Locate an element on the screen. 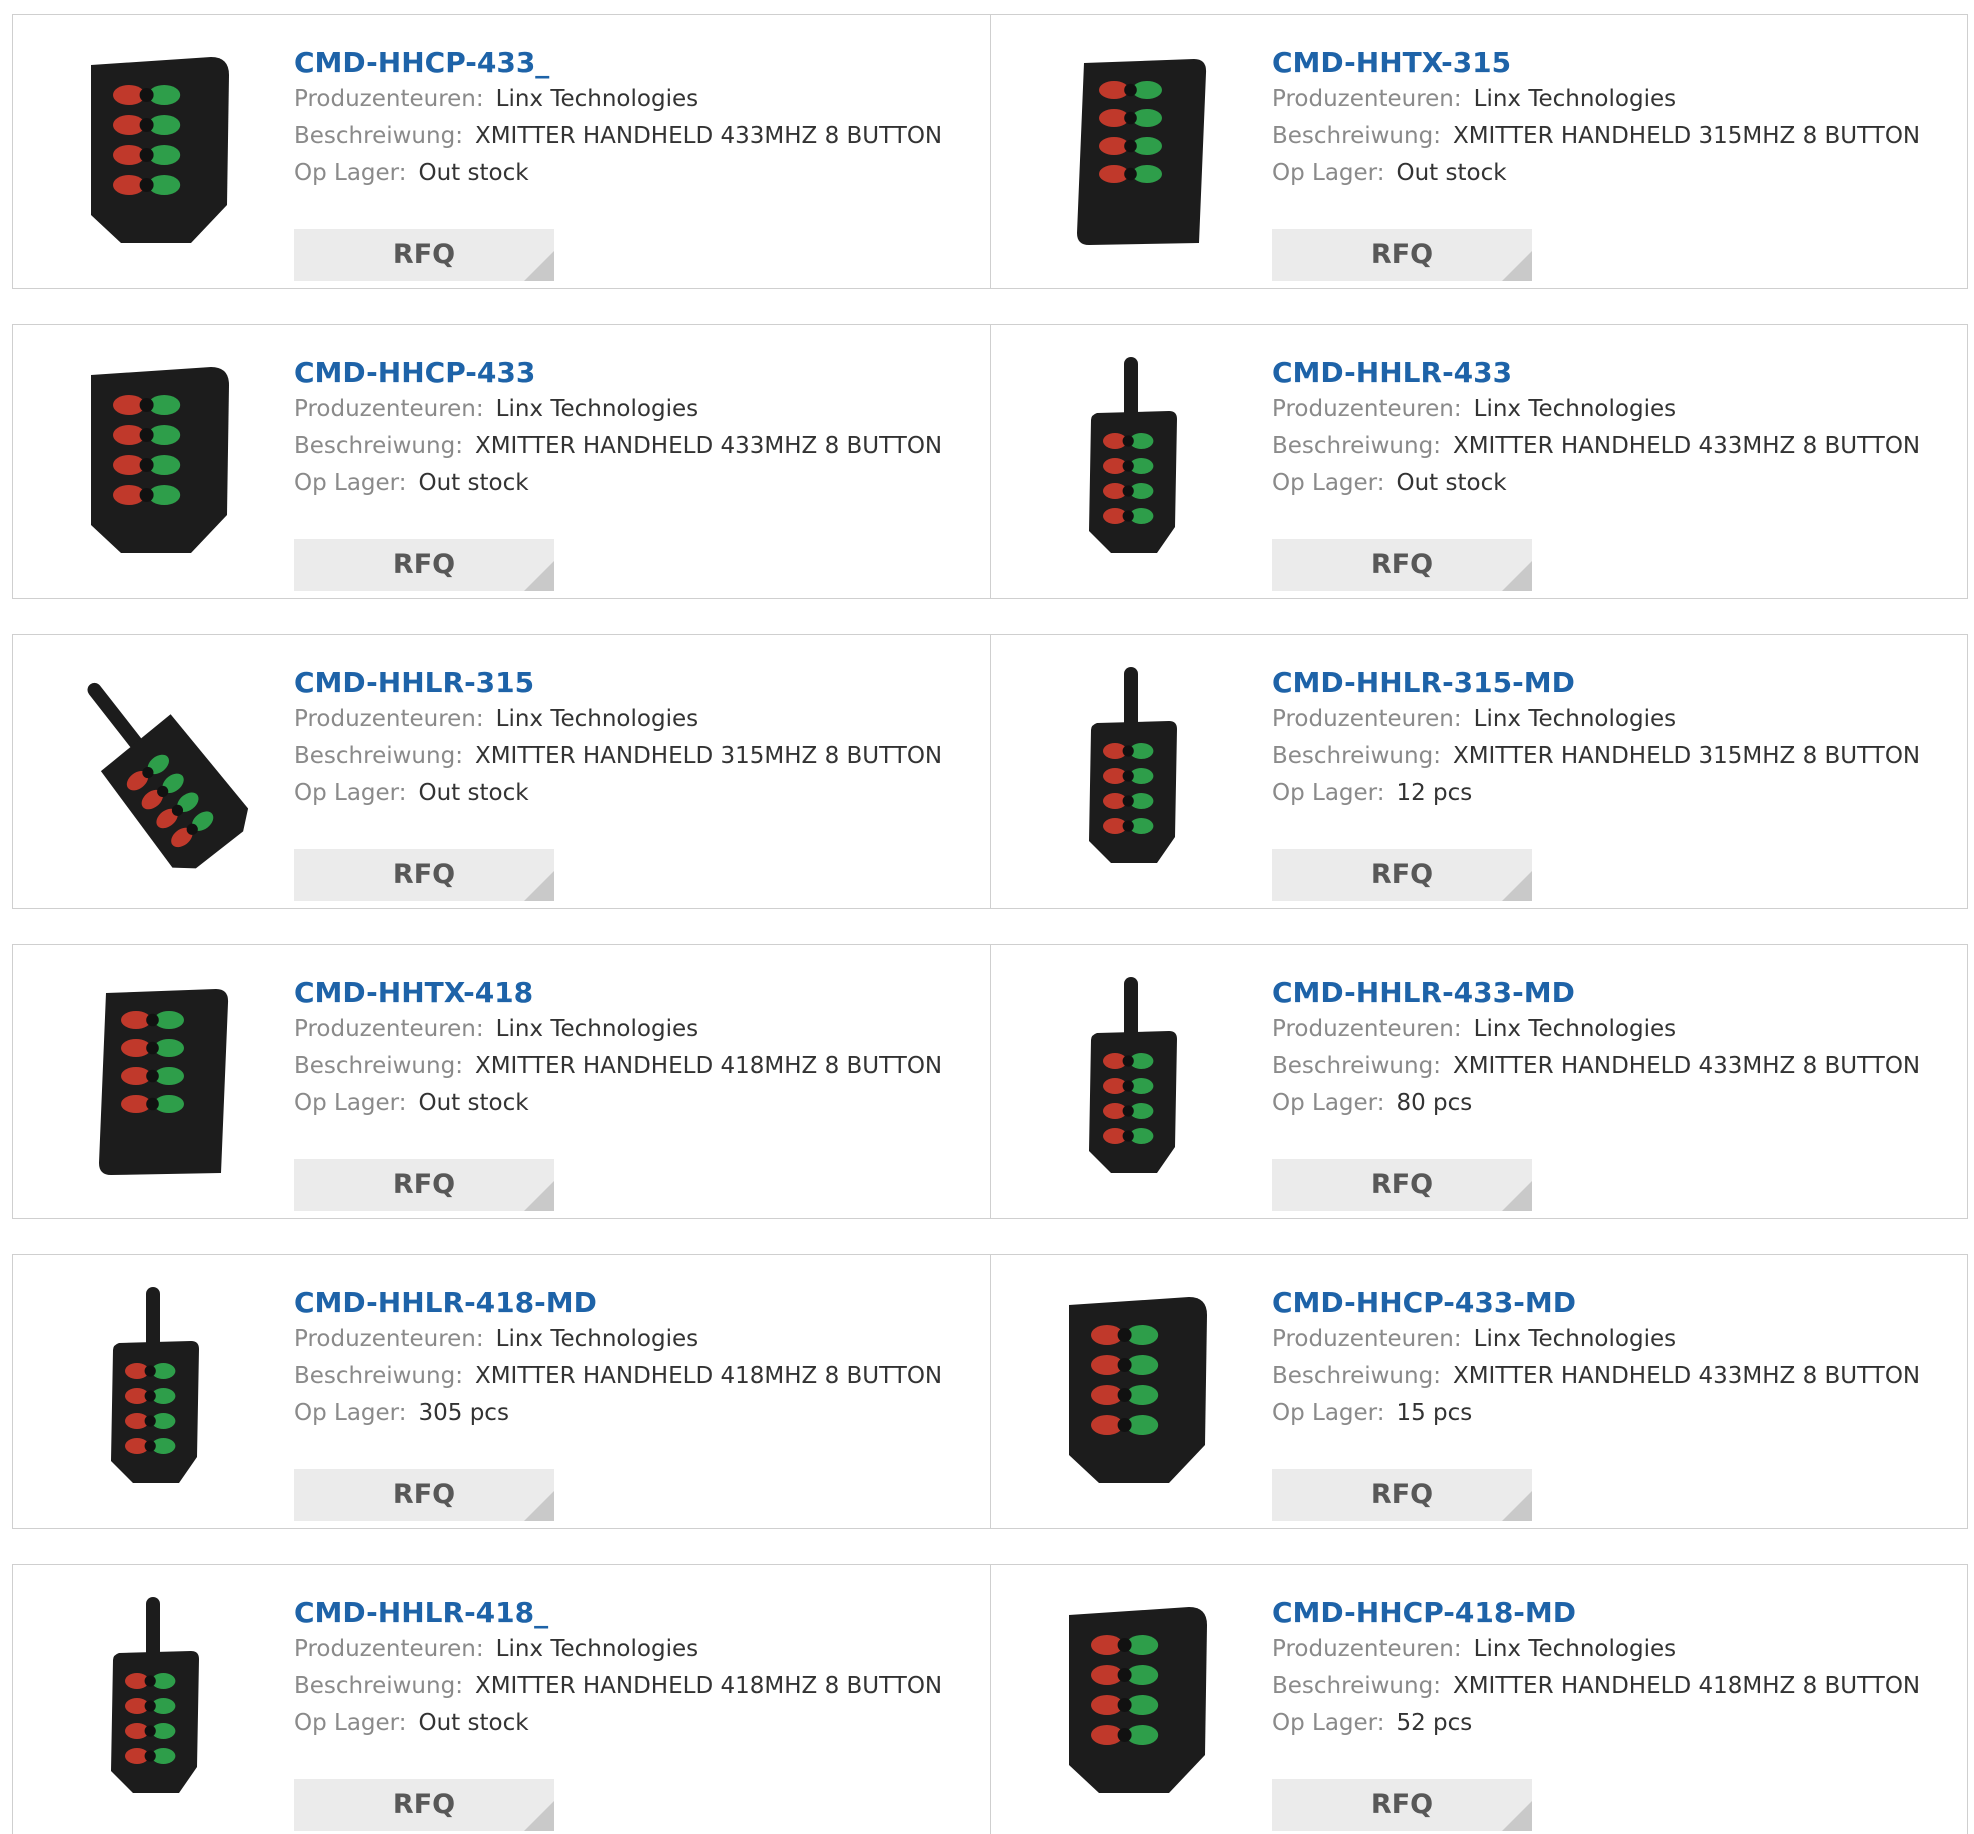  product-title-link: CMD-HHCP-433 is located at coordinates (618, 373).